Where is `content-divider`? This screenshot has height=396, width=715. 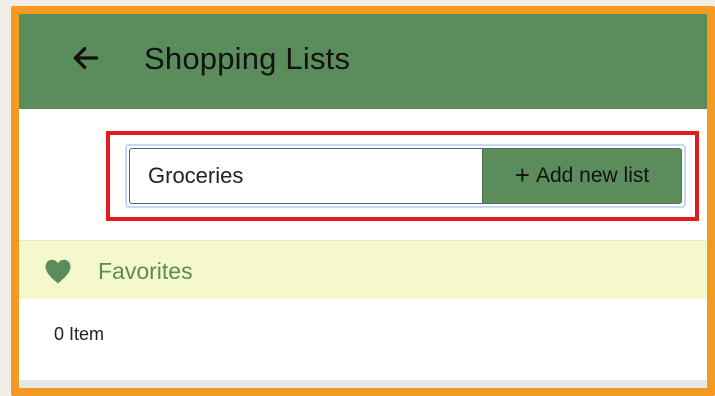
content-divider is located at coordinates (363, 384).